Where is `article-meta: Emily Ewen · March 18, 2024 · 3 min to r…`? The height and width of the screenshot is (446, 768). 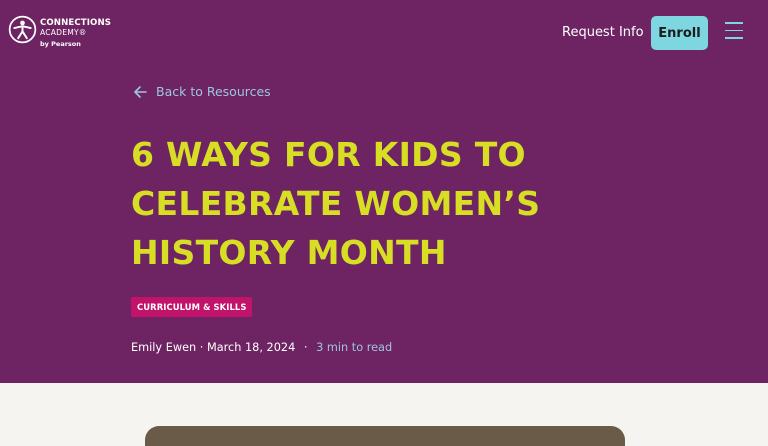 article-meta: Emily Ewen · March 18, 2024 · 3 min to r… is located at coordinates (261, 347).